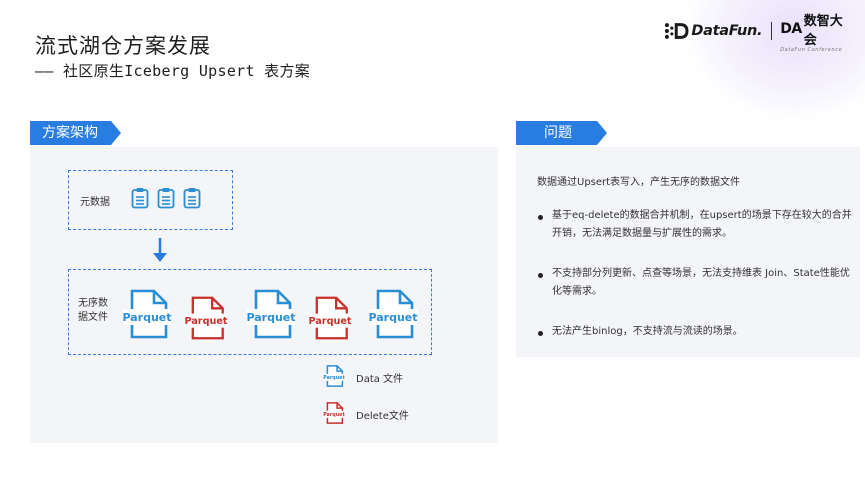 This screenshot has width=865, height=487. What do you see at coordinates (173, 71) in the screenshot?
I see `slide-subtitle: —— 社区原生Iceberg Upsert 表方案` at bounding box center [173, 71].